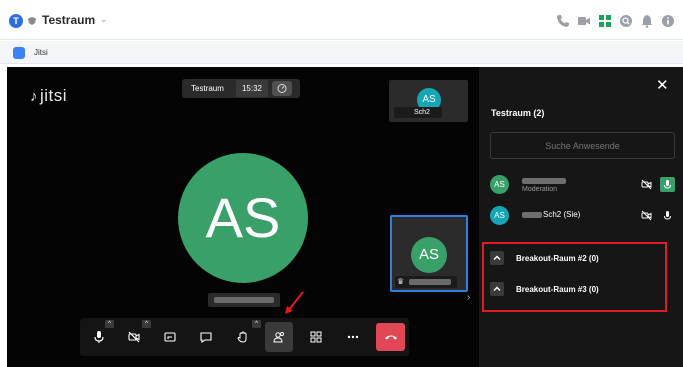 This screenshot has height=367, width=683. What do you see at coordinates (582, 145) in the screenshot?
I see `participant-search-input` at bounding box center [582, 145].